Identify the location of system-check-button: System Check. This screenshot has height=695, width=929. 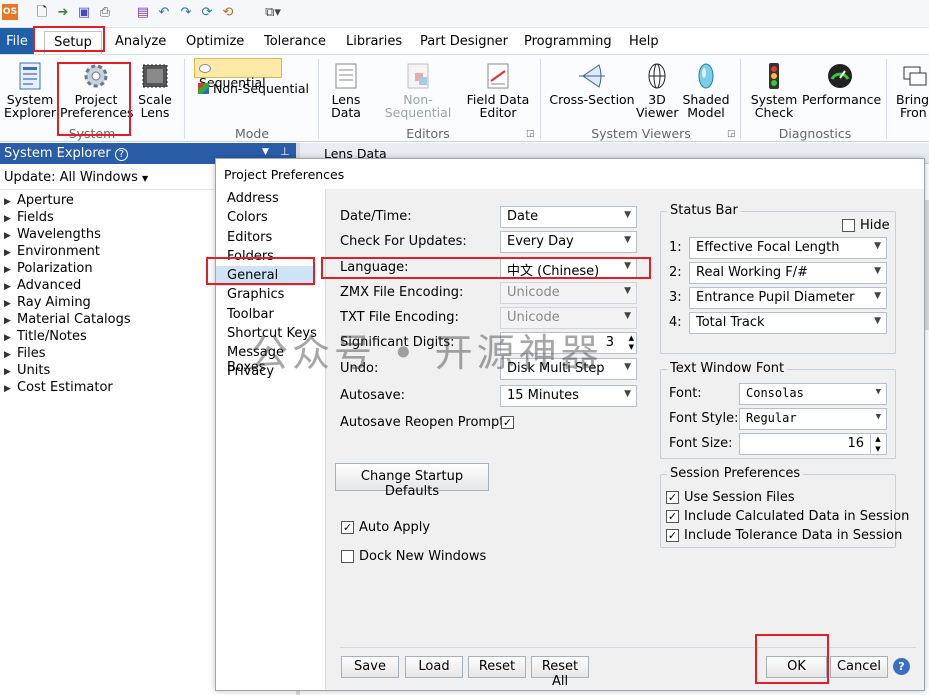
(774, 90).